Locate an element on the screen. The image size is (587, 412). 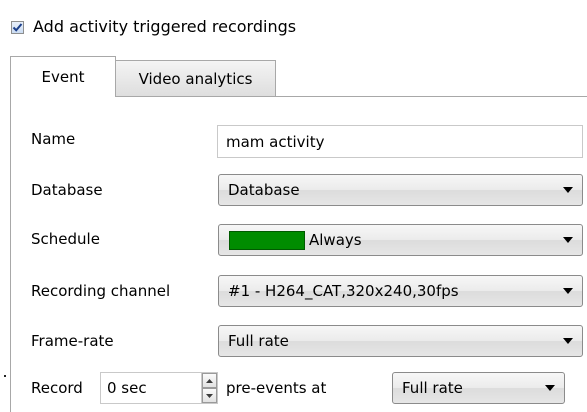
spin-up-button is located at coordinates (209, 380).